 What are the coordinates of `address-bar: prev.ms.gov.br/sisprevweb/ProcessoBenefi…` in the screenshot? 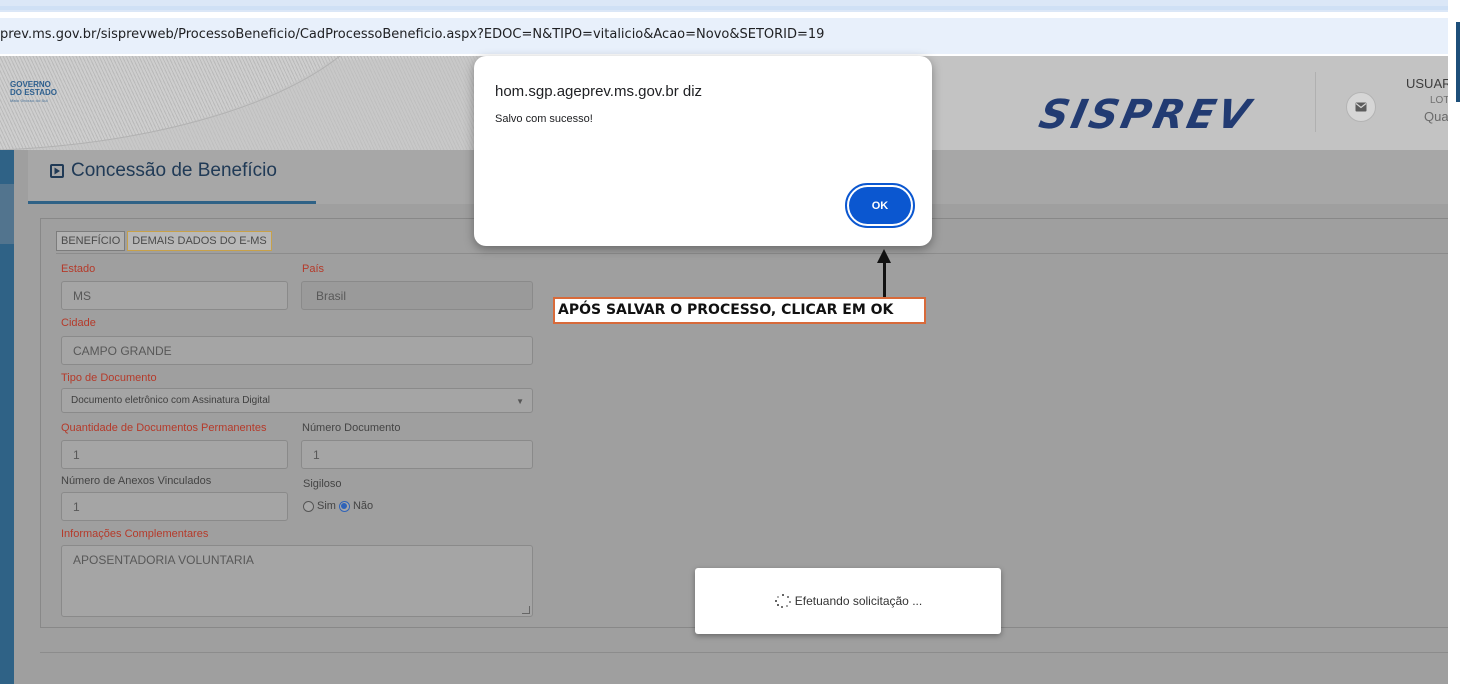 It's located at (724, 36).